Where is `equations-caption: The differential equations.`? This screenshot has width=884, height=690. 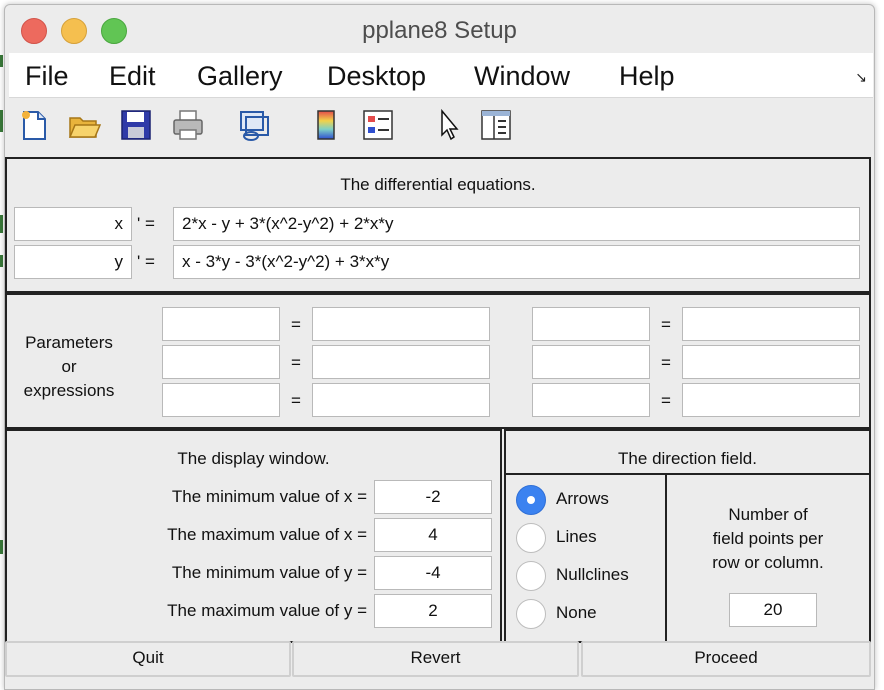
equations-caption: The differential equations. is located at coordinates (438, 184).